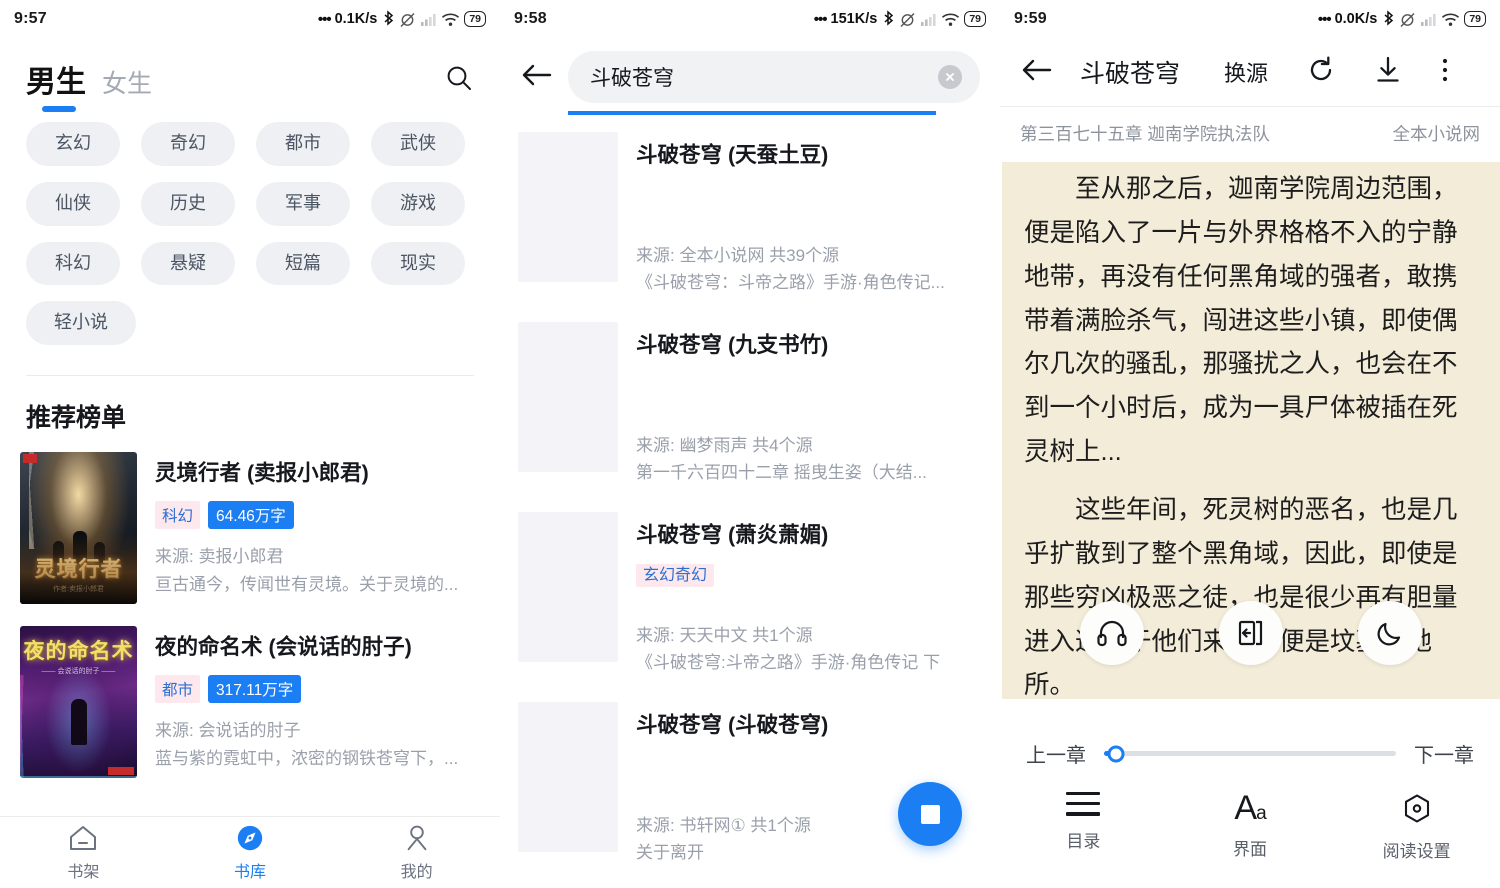 The width and height of the screenshot is (1500, 888). What do you see at coordinates (251, 515) in the screenshot?
I see `word-count-badge: 64.46万字` at bounding box center [251, 515].